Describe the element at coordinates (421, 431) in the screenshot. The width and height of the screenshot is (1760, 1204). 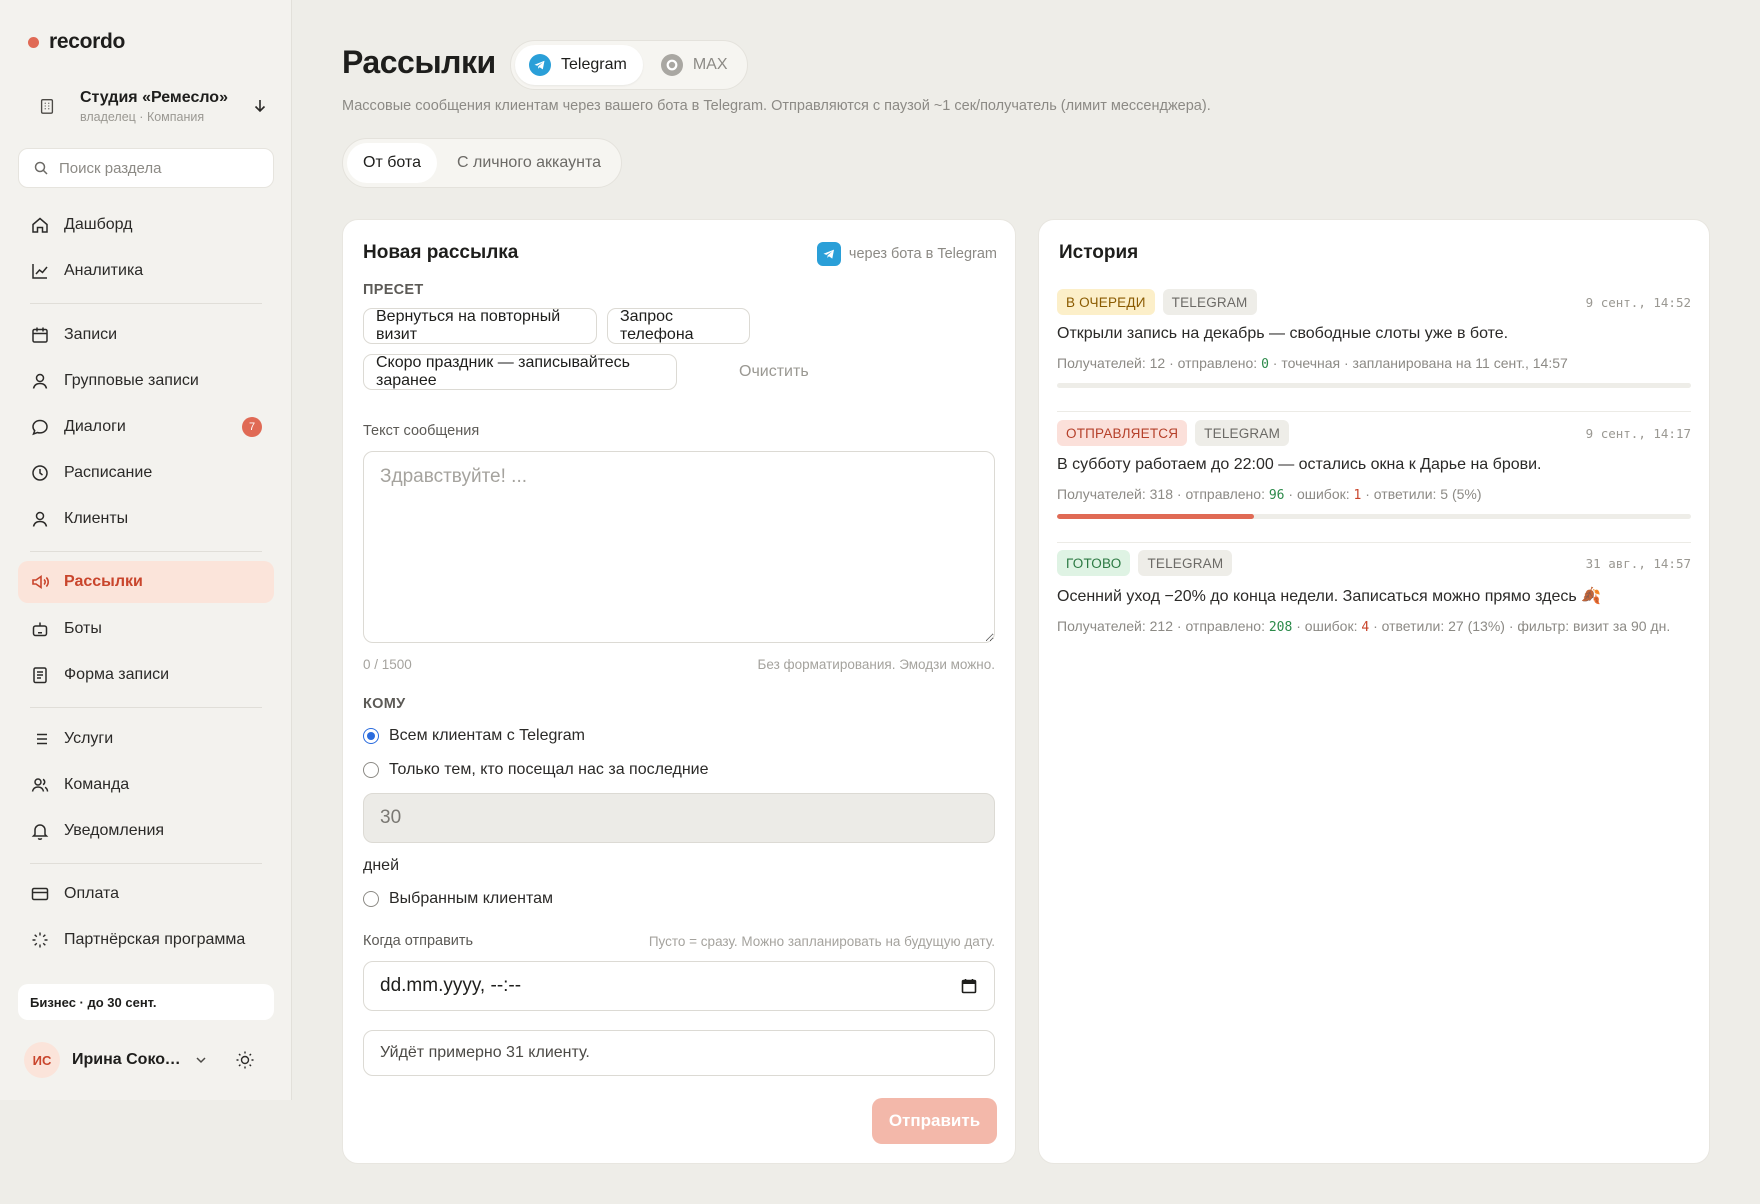
I see `message-label: Текст сообщения` at that location.